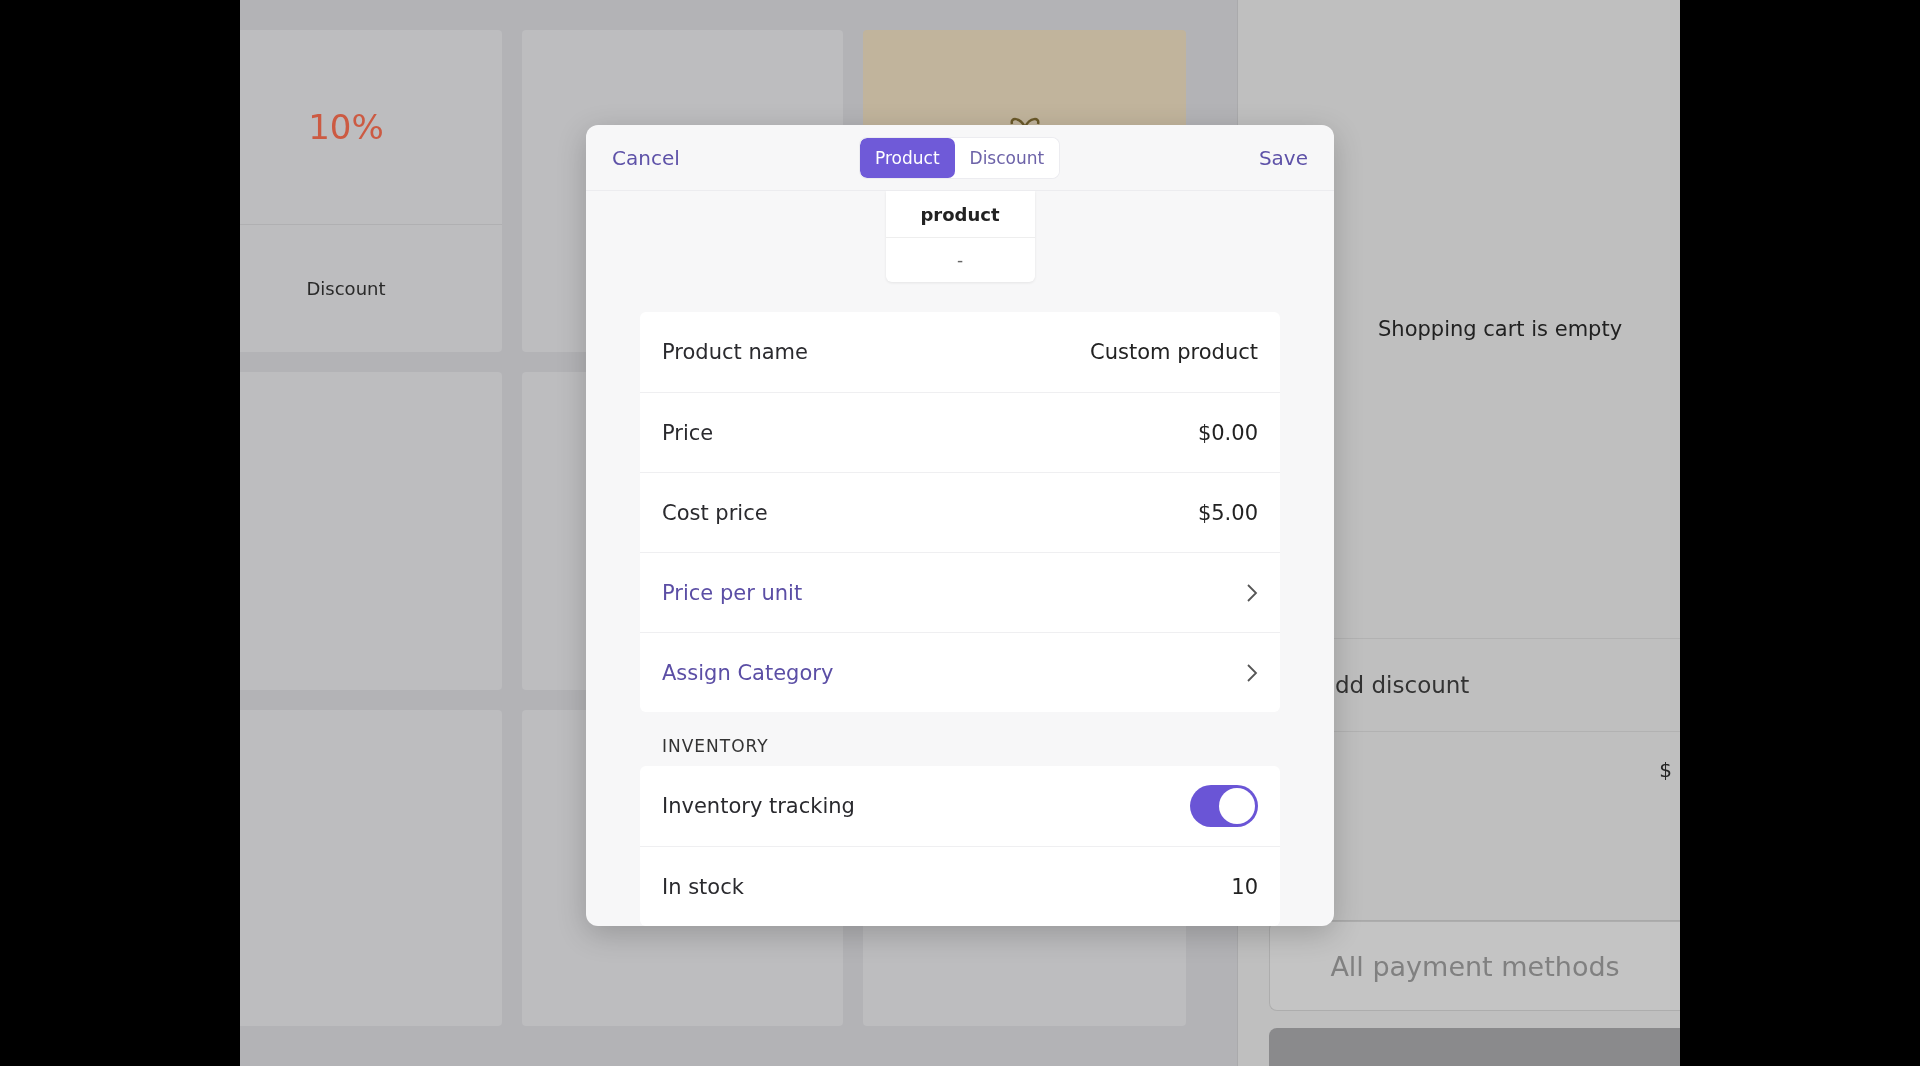  I want to click on preview-name: product, so click(960, 214).